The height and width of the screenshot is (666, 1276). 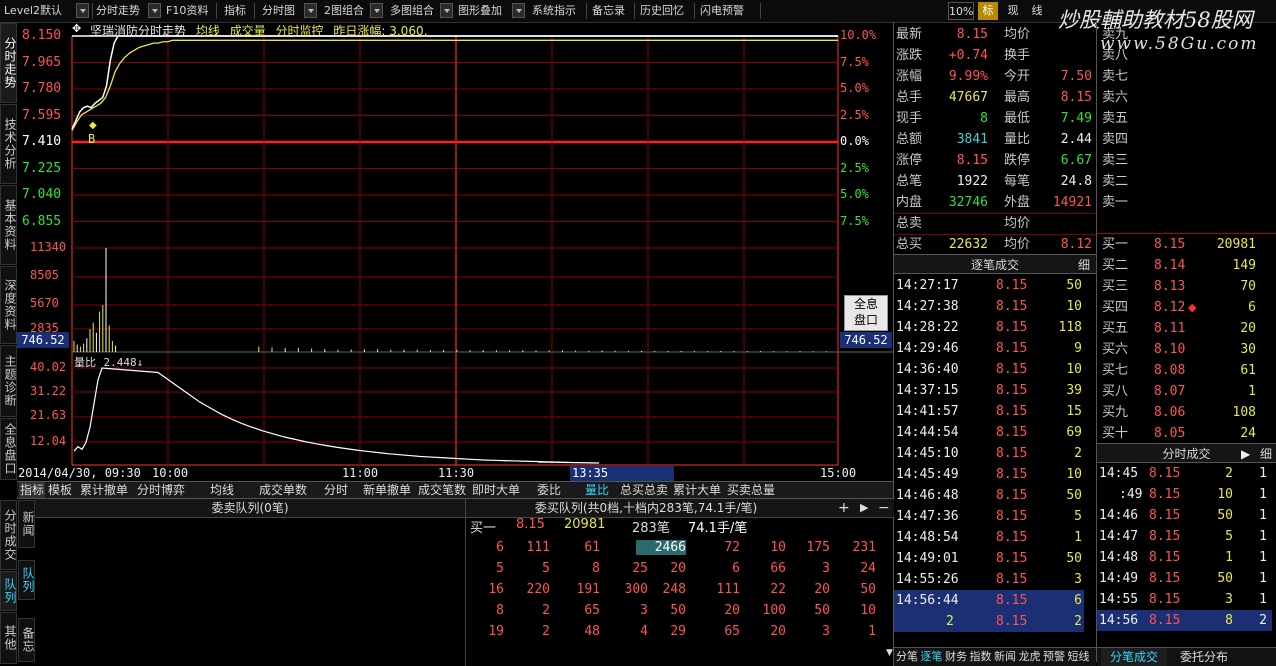 I want to click on tick-row: 14:46:48 8.15 50, so click(x=989, y=495).